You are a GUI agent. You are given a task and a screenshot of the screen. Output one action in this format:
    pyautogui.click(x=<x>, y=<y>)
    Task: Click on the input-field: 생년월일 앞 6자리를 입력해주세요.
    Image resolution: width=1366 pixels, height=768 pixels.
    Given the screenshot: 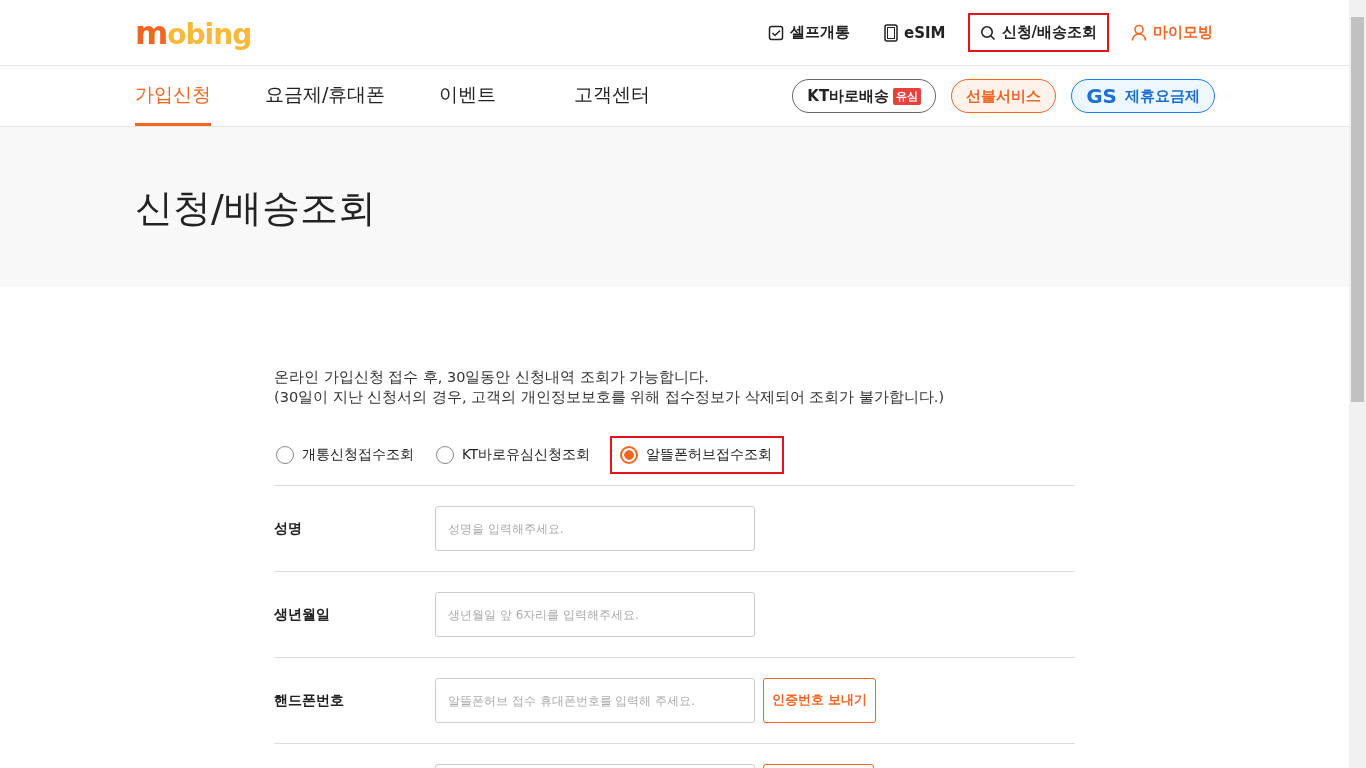 What is the action you would take?
    pyautogui.click(x=595, y=614)
    